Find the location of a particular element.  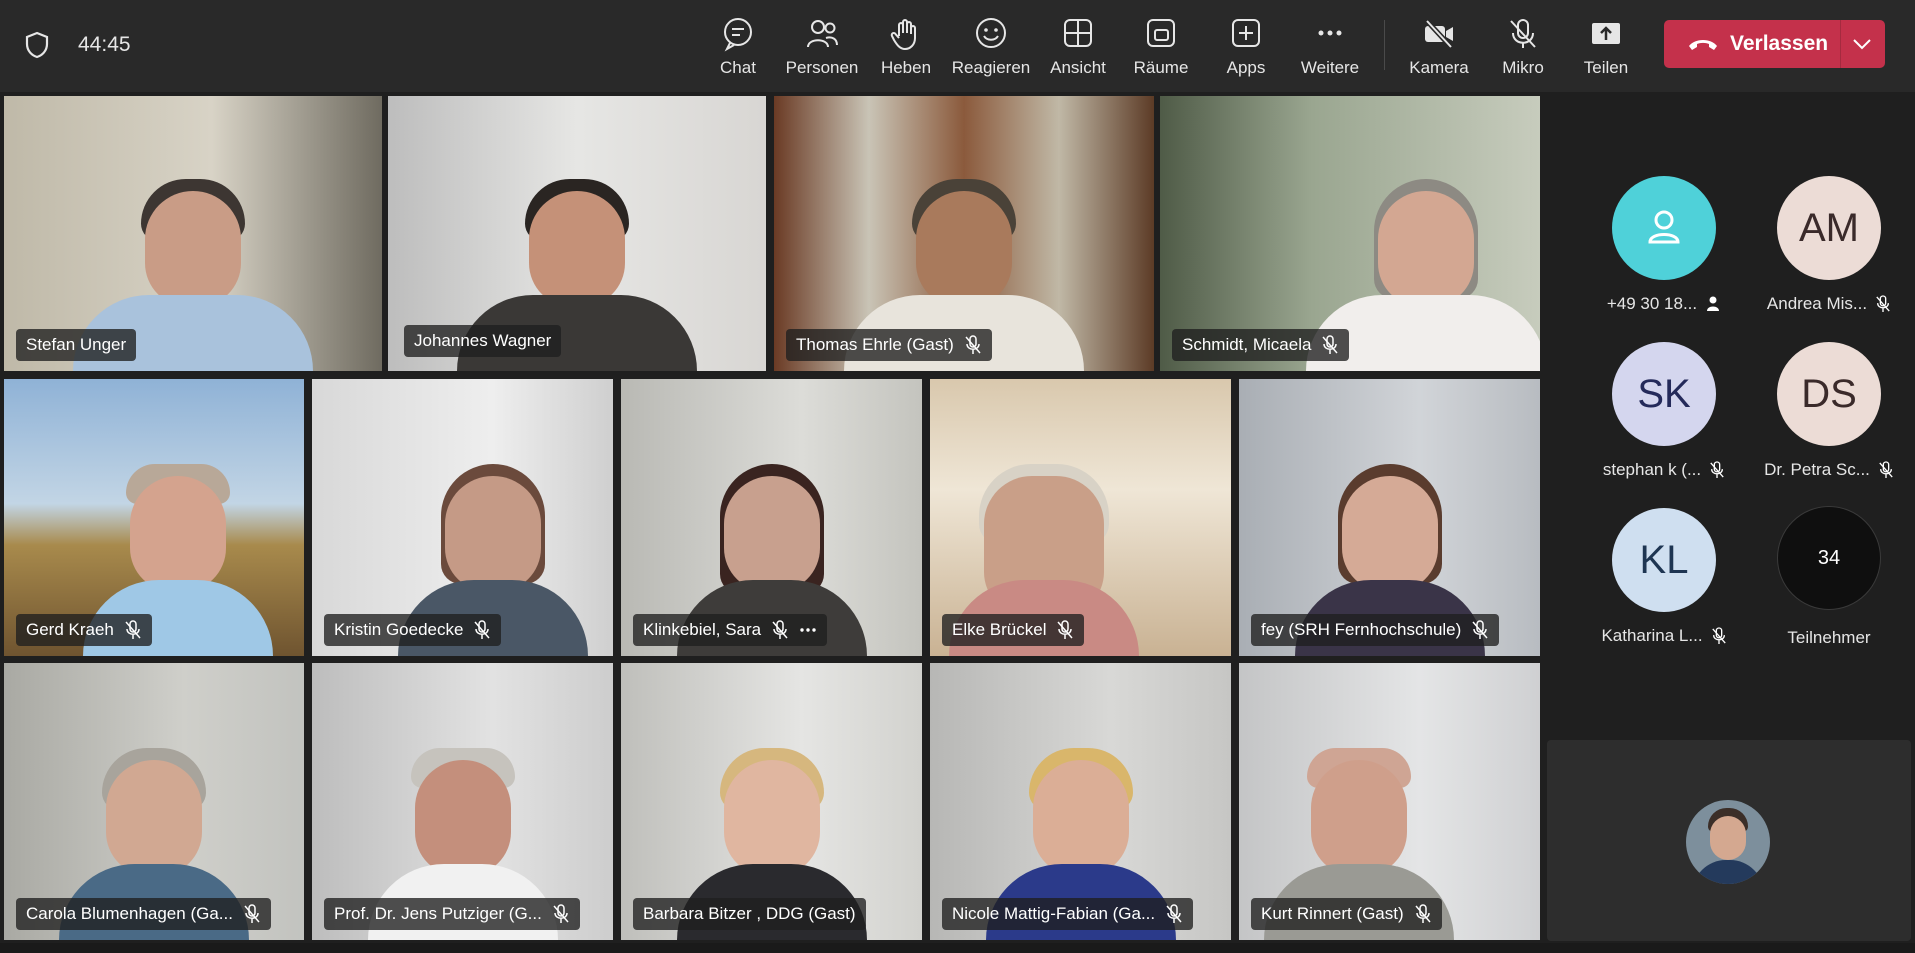

participant-name-tag: Kristin Goedecke is located at coordinates (413, 630).